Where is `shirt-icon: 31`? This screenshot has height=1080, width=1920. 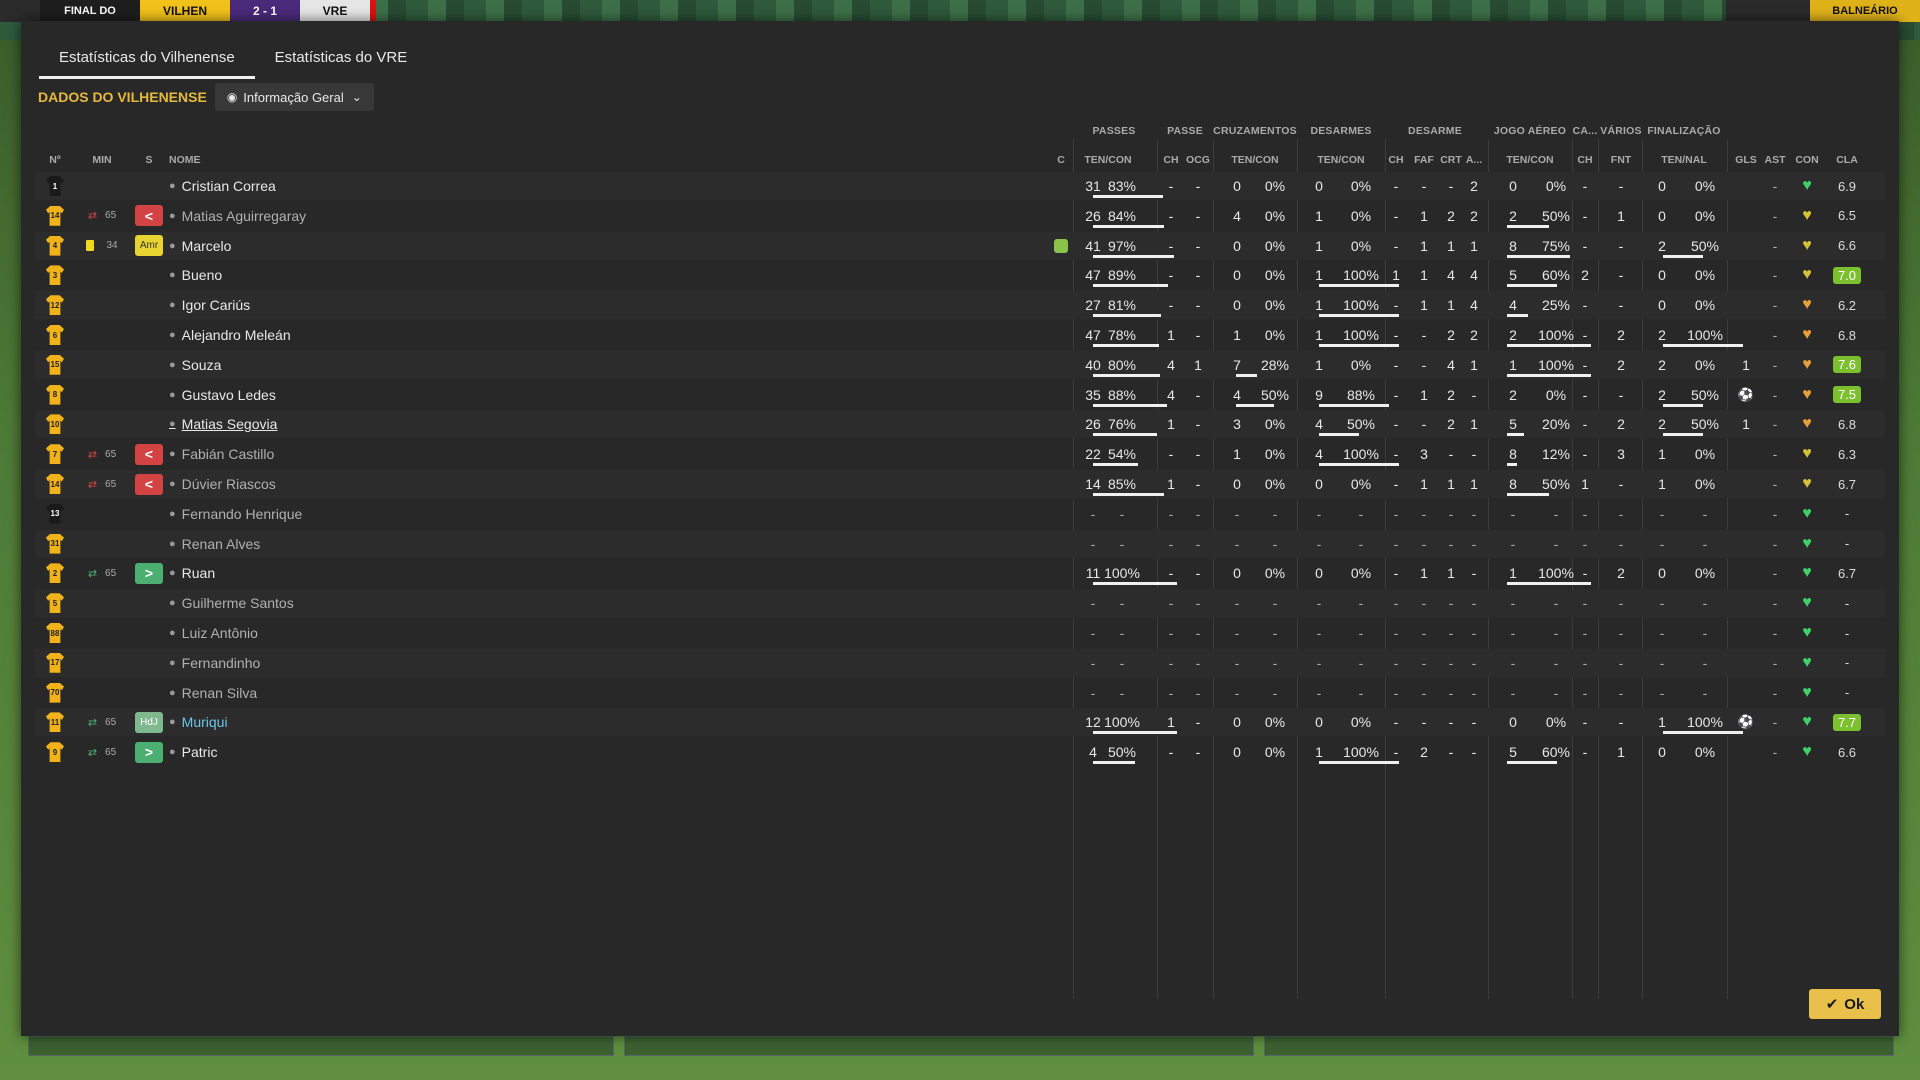 shirt-icon: 31 is located at coordinates (55, 543).